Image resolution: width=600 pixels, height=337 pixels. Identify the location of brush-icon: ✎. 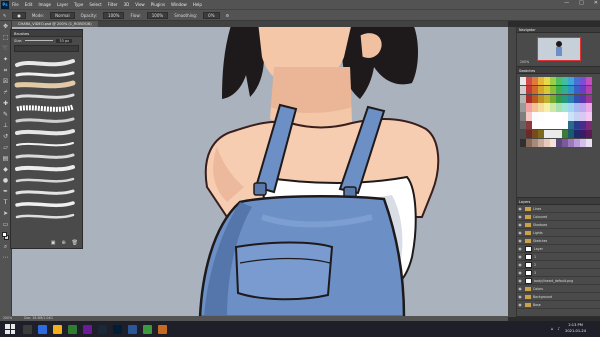
(6, 115).